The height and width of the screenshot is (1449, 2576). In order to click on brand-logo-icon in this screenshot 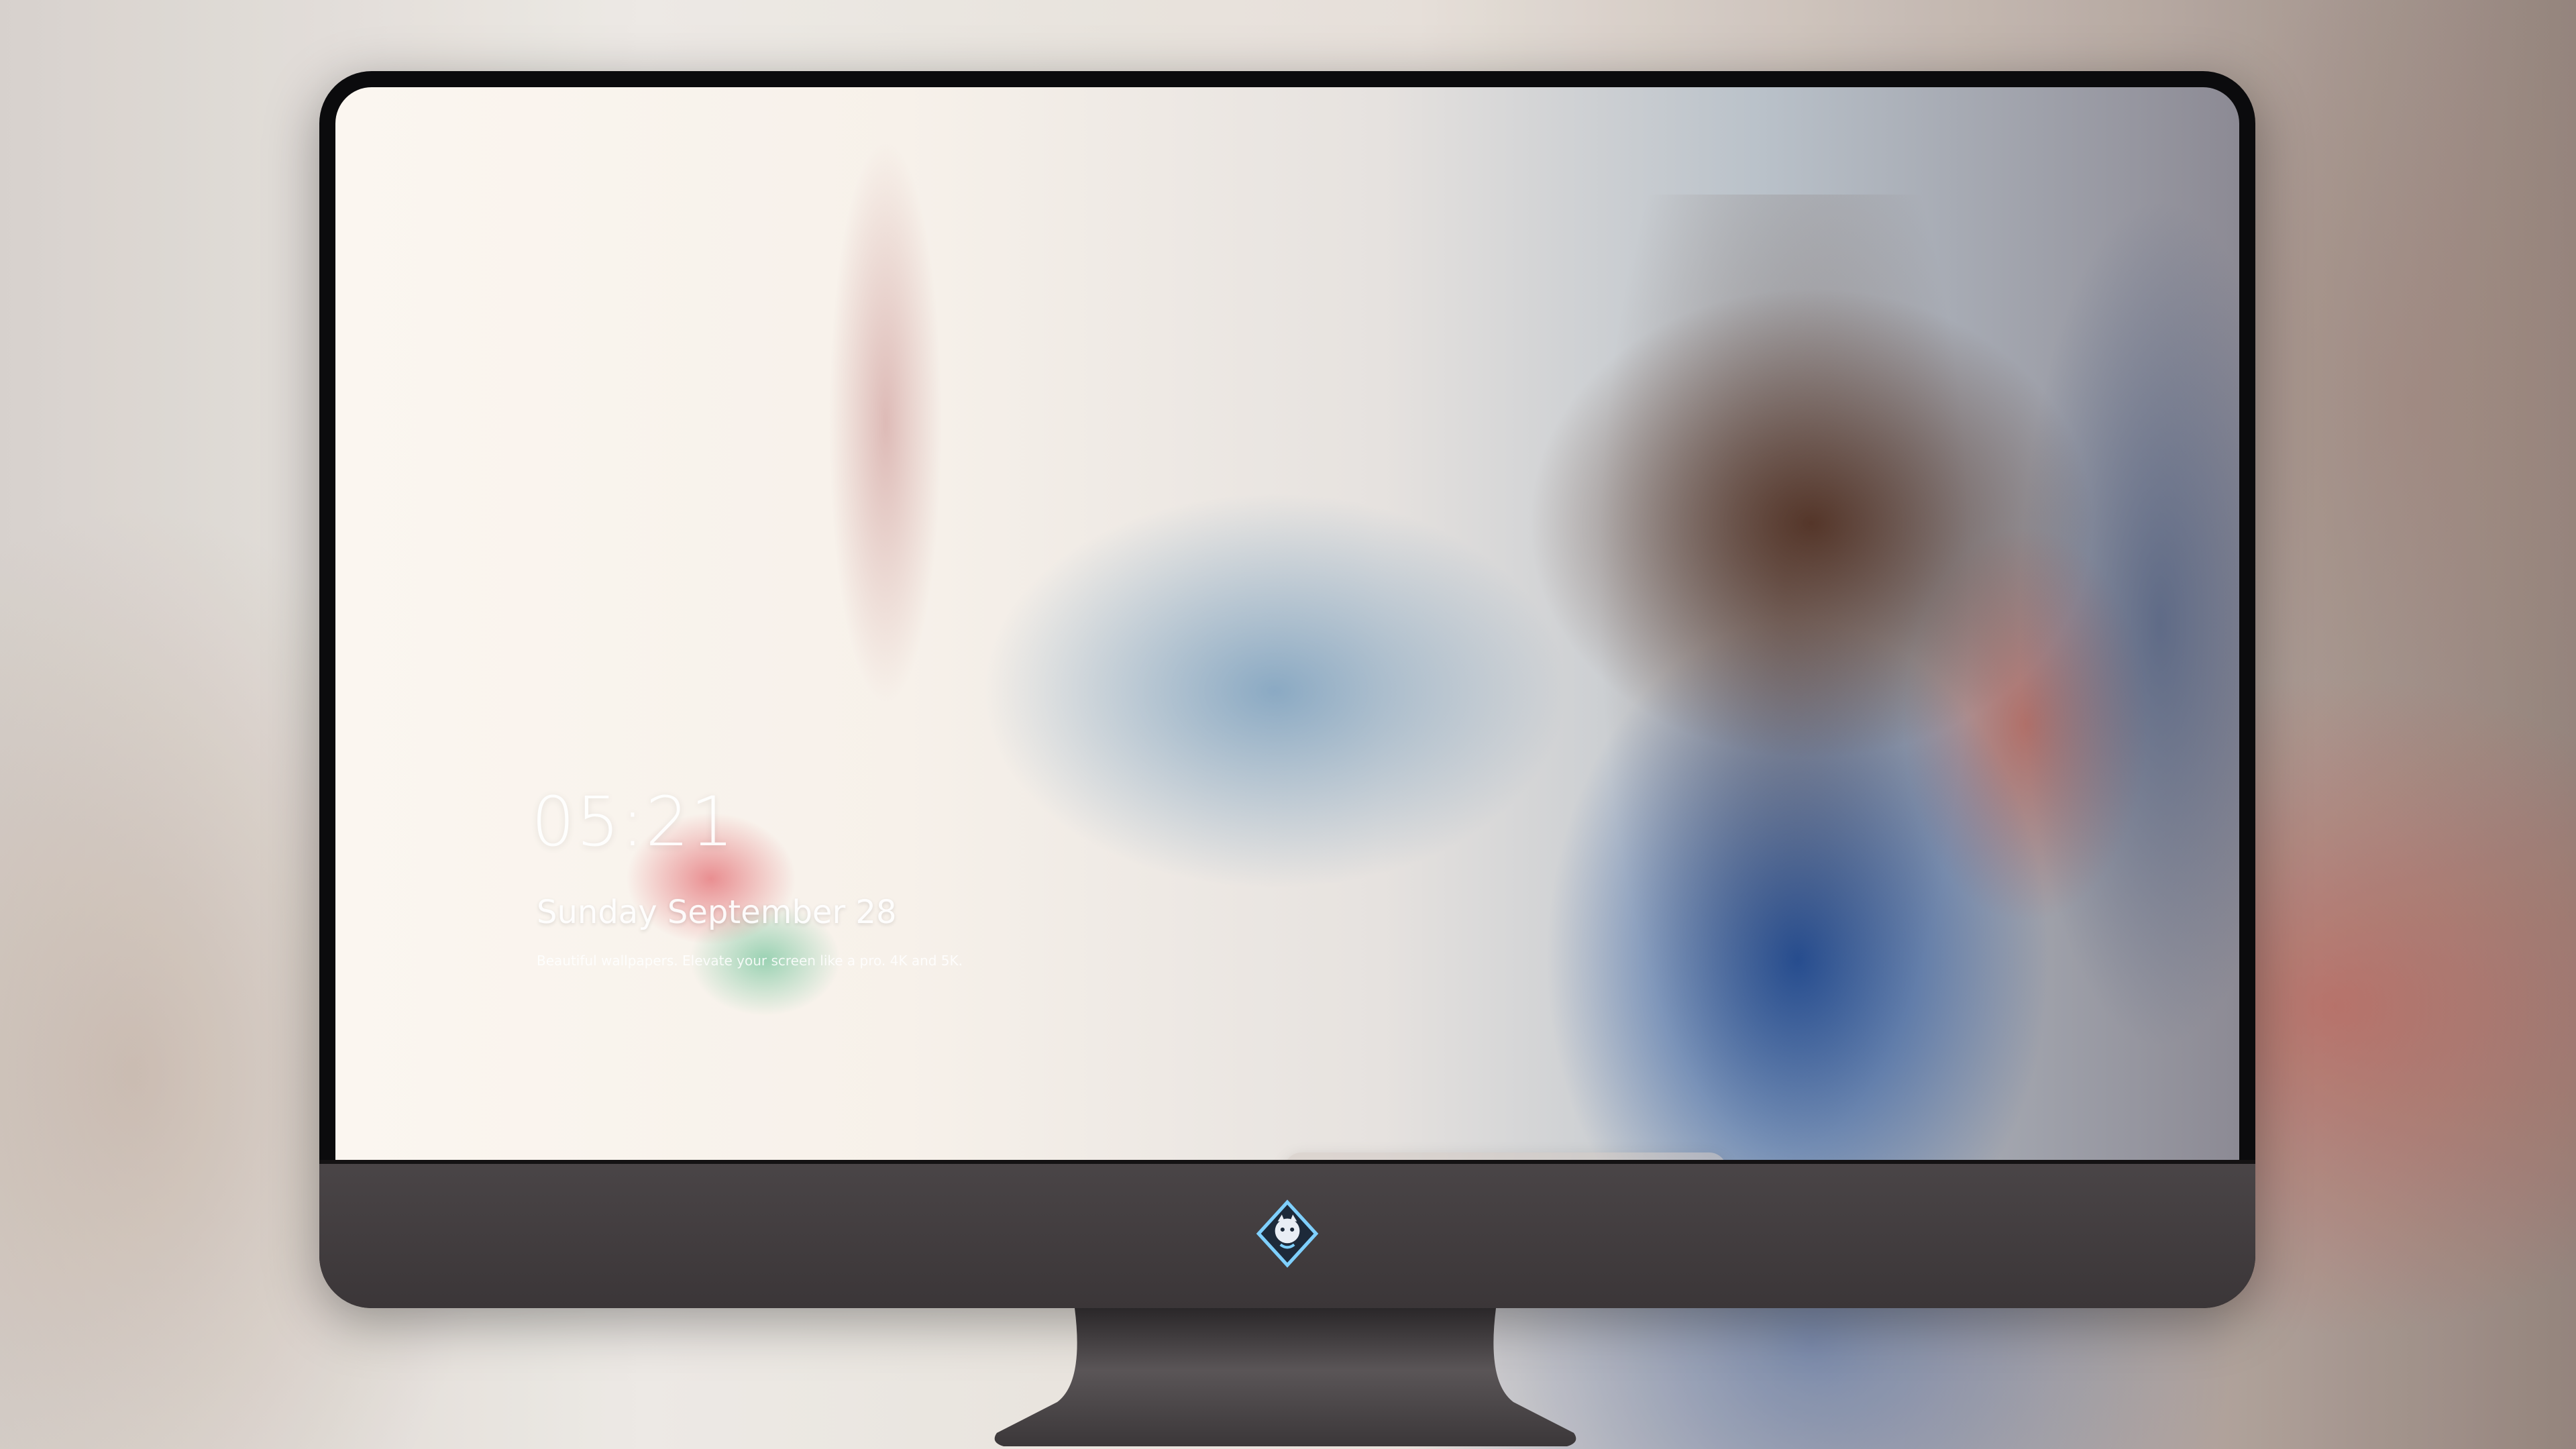, I will do `click(1287, 1233)`.